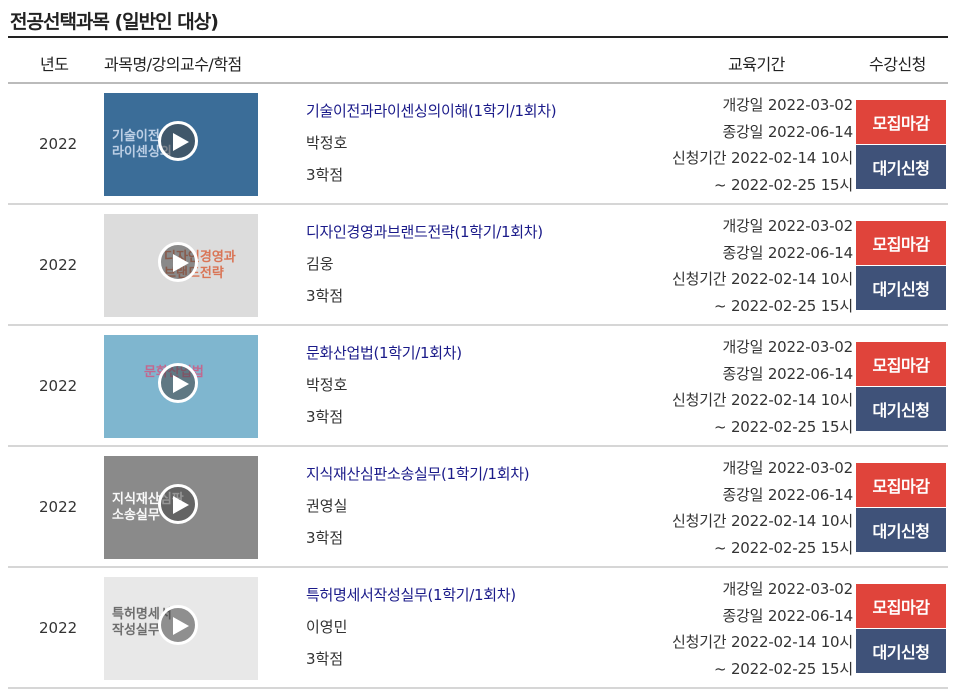 The image size is (968, 689). I want to click on course-title-link: 기술이전과라이센싱의이해(1학기/1회차), so click(431, 110).